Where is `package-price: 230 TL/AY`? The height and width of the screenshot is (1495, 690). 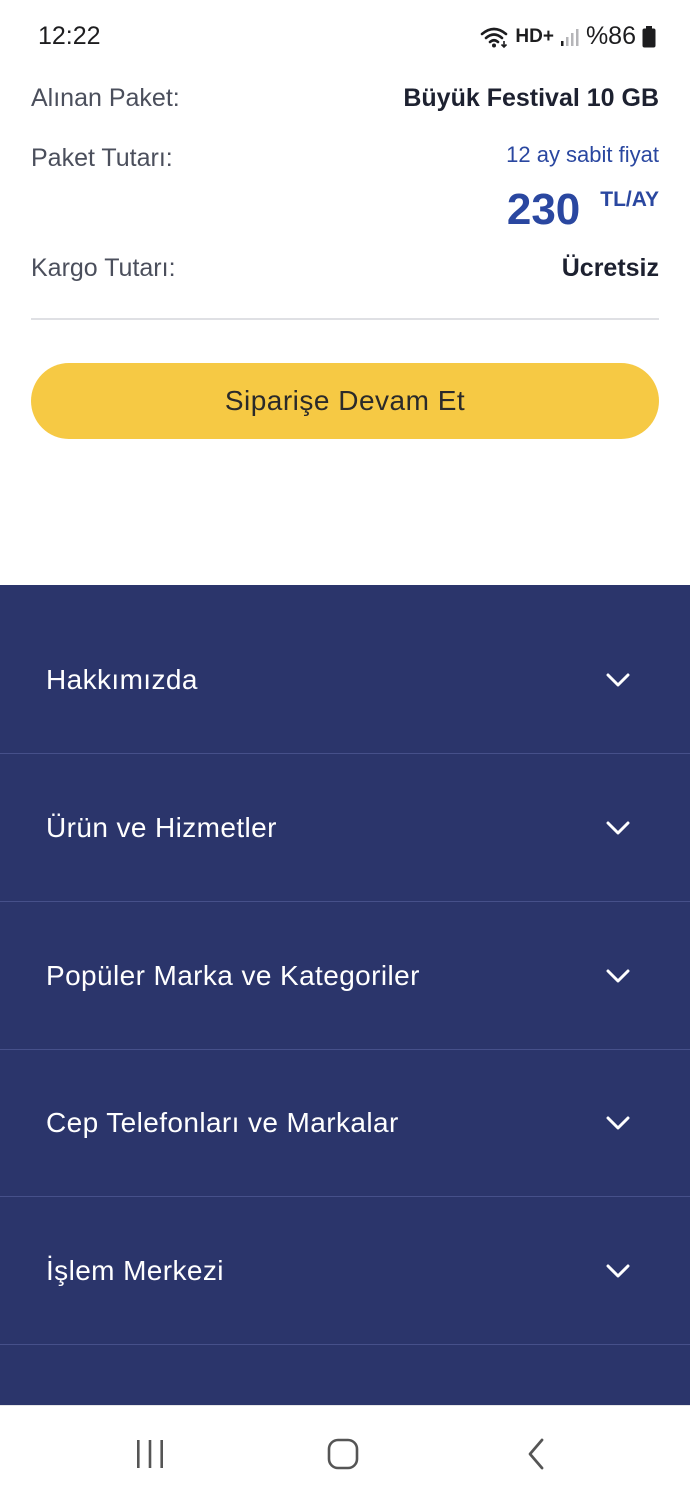
package-price: 230 TL/AY is located at coordinates (583, 210).